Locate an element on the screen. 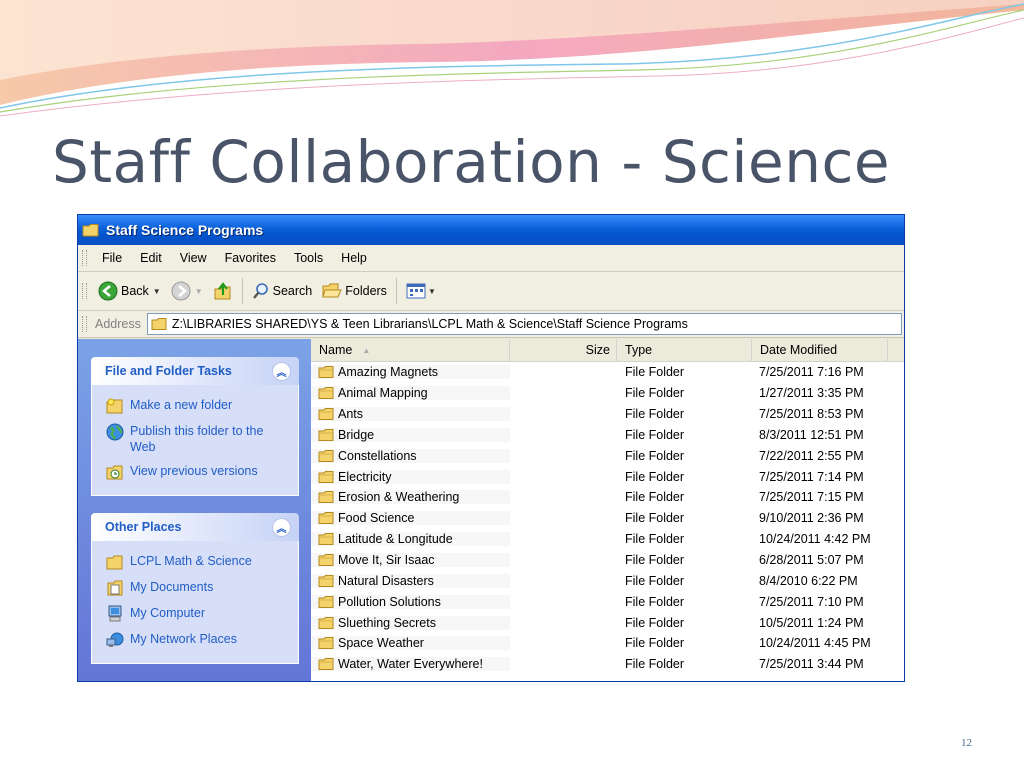 The image size is (1024, 768). column-header-date: Date Modified is located at coordinates (820, 350).